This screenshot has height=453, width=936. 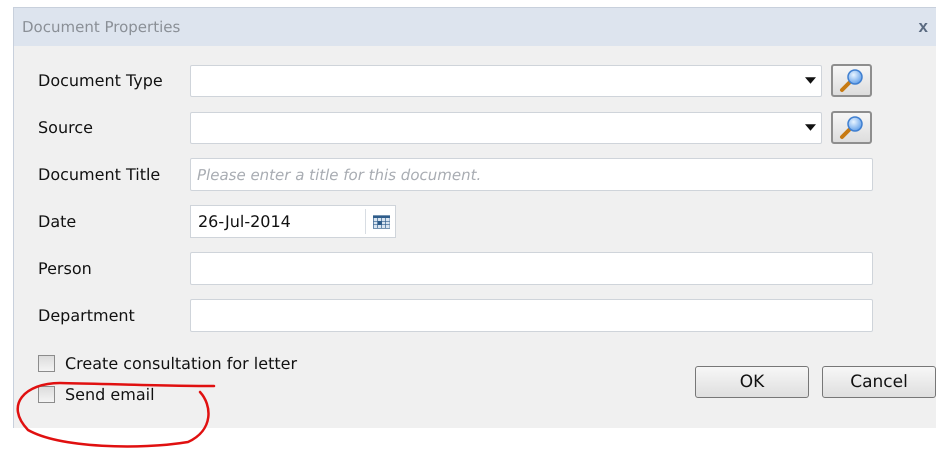 What do you see at coordinates (58, 221) in the screenshot?
I see `field-label: Date` at bounding box center [58, 221].